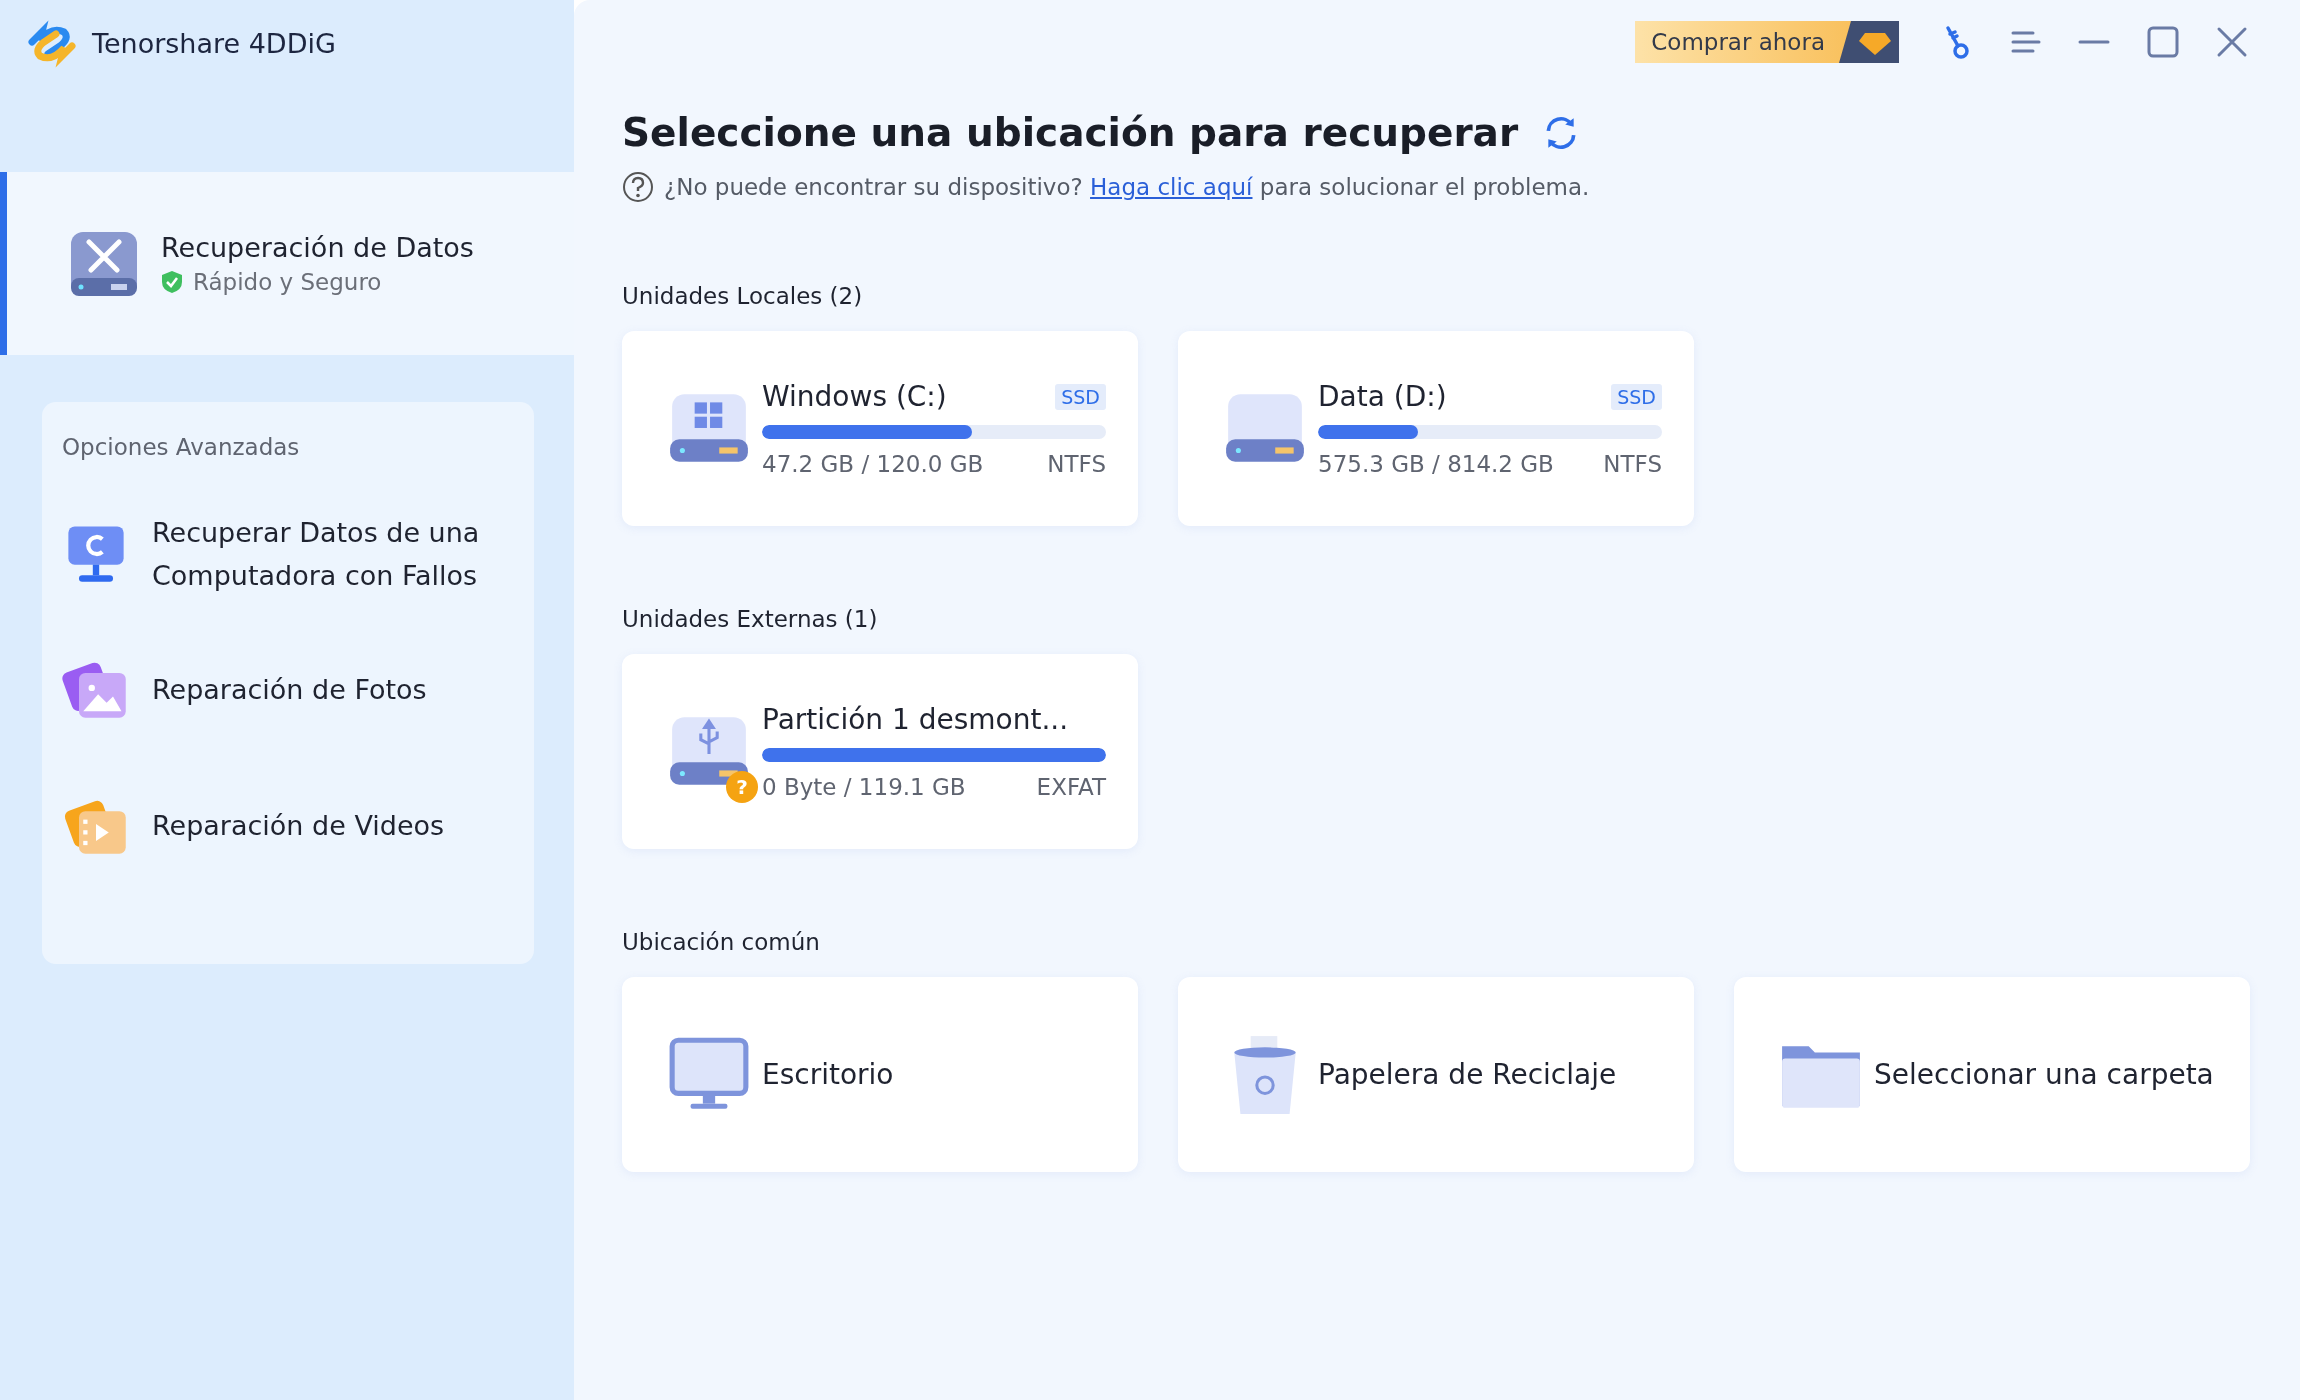  Describe the element at coordinates (873, 464) in the screenshot. I see `drive-usage: 47.2 GB / 120.0 GB` at that location.